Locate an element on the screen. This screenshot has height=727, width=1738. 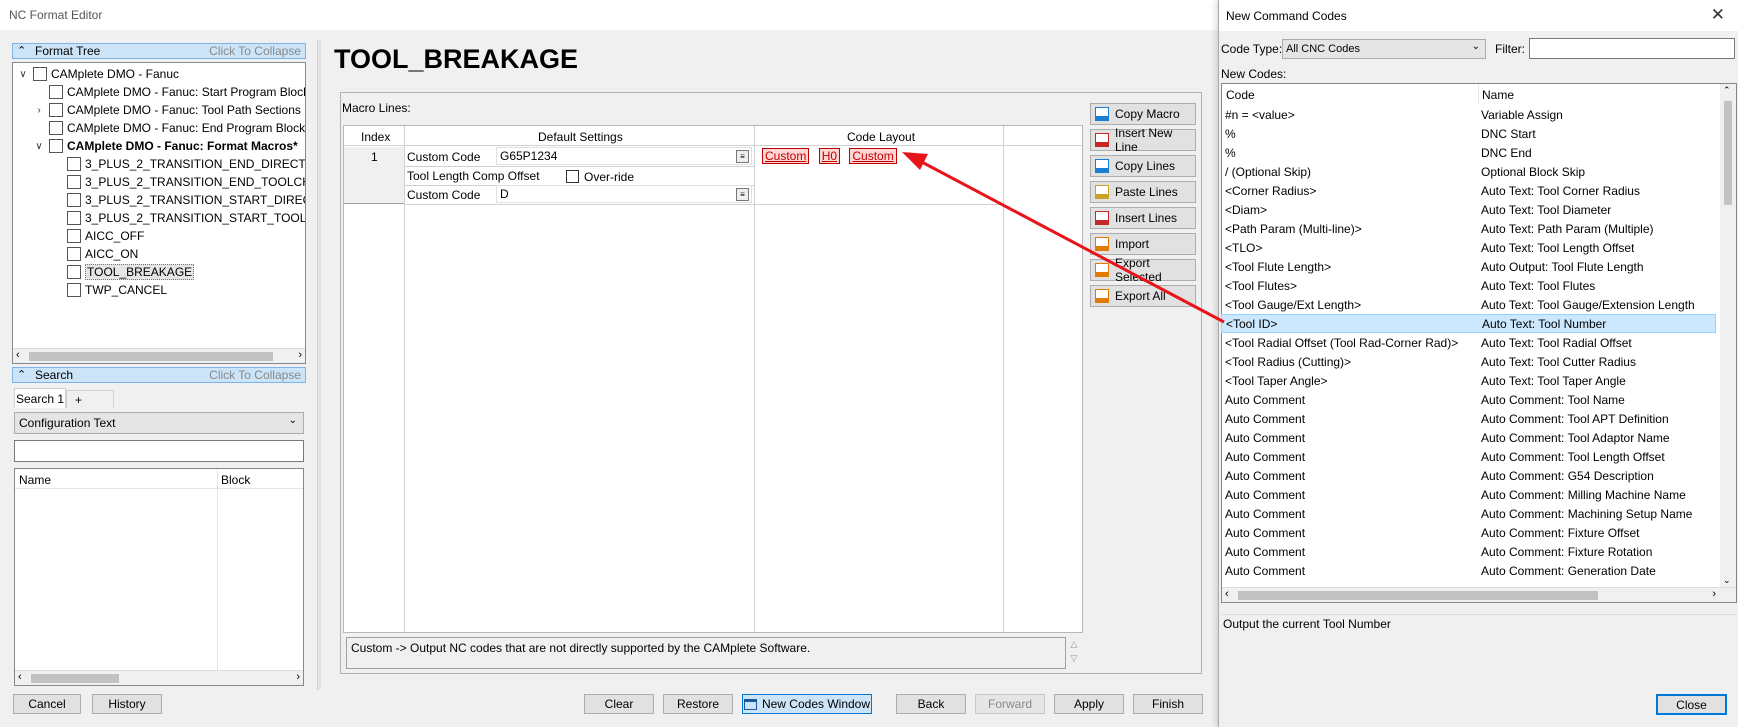
code-row: <Tool Flutes> Auto Text: Tool Flutes is located at coordinates (1468, 285).